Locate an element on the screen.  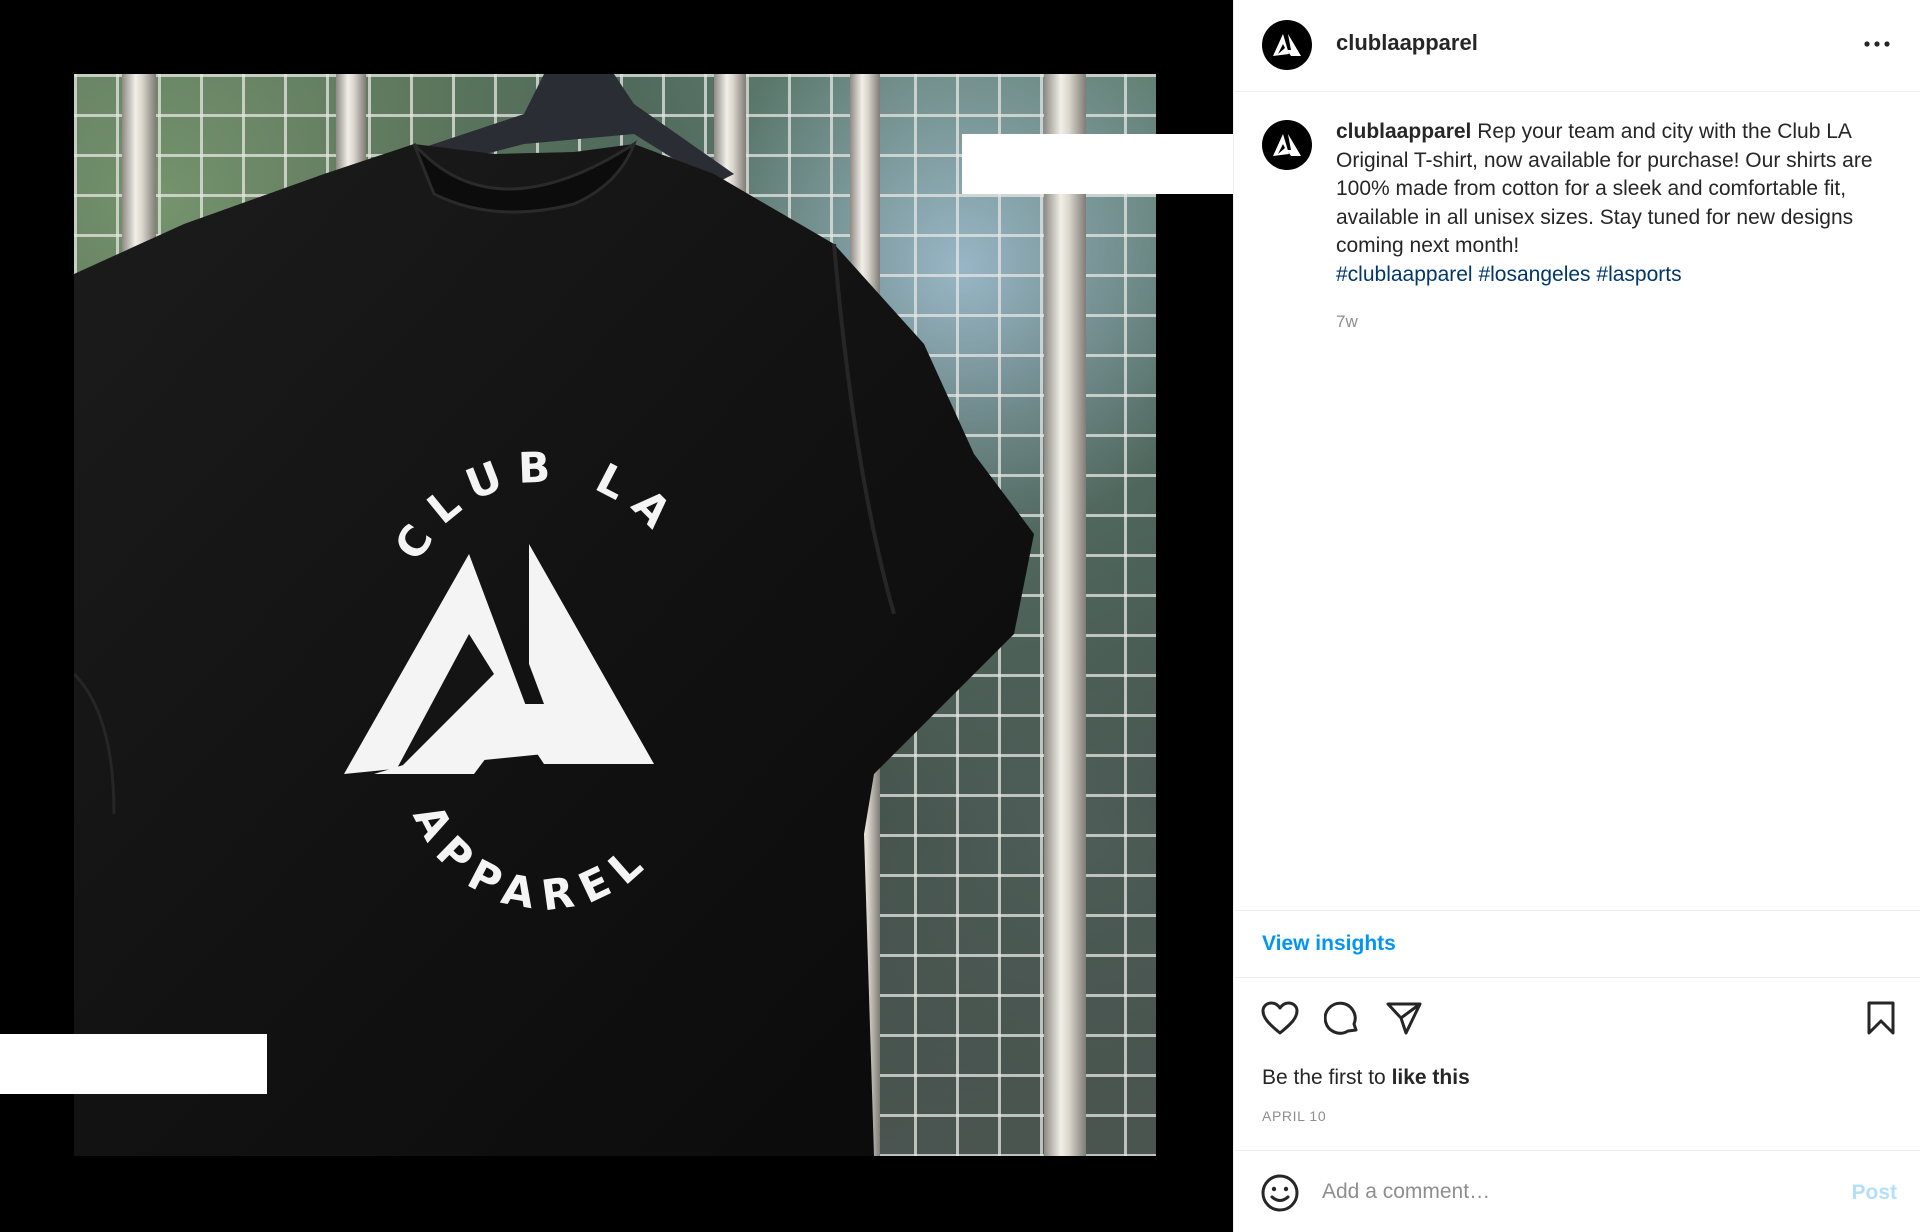
comment-row: Post is located at coordinates (1577, 1191).